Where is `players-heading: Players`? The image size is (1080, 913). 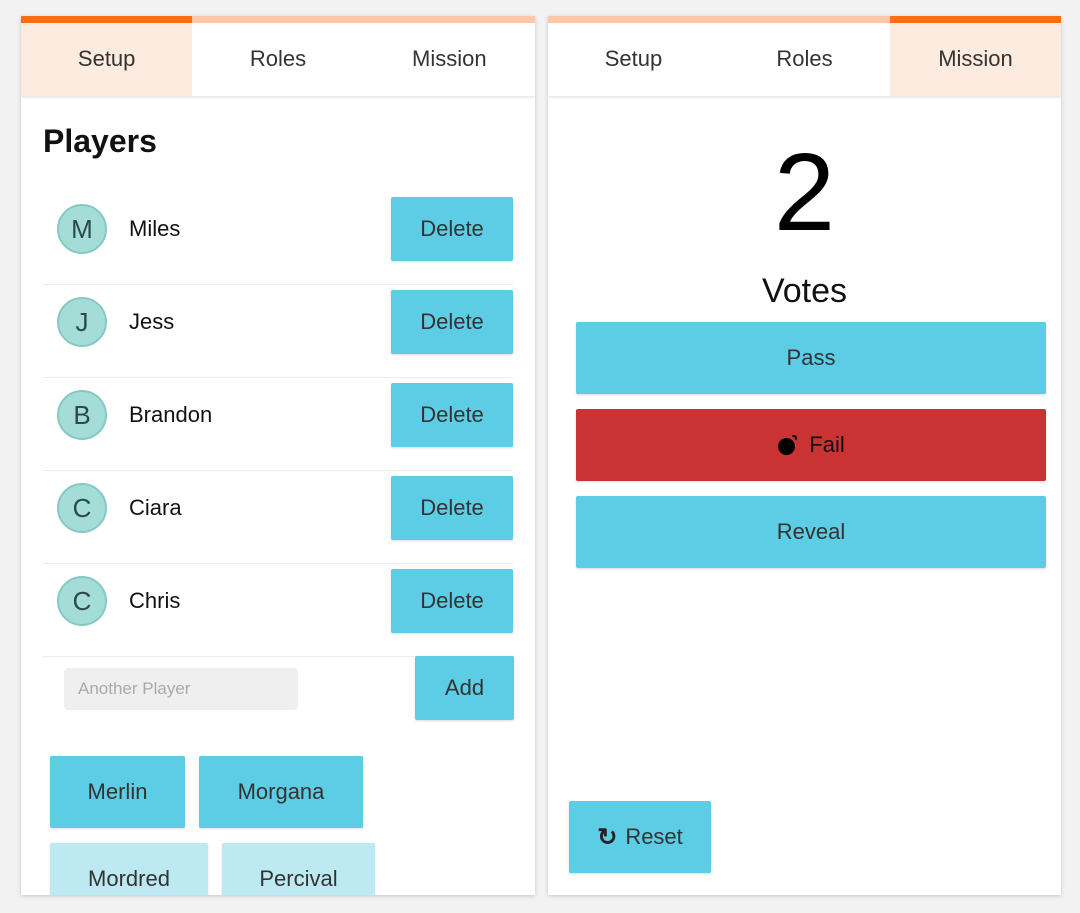
players-heading: Players is located at coordinates (100, 141).